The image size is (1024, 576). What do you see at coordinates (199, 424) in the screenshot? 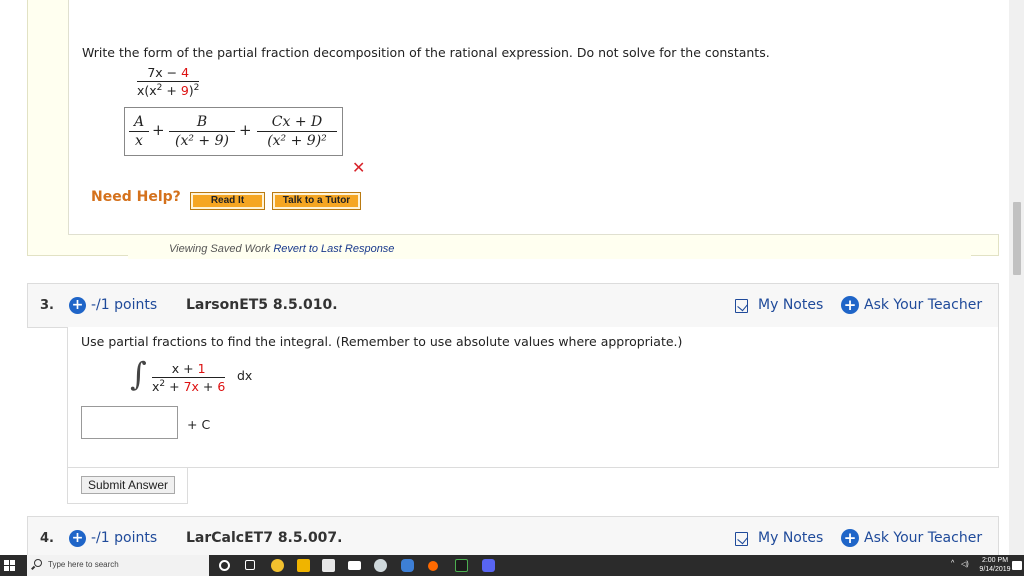
I see `plus-c-label: + C` at bounding box center [199, 424].